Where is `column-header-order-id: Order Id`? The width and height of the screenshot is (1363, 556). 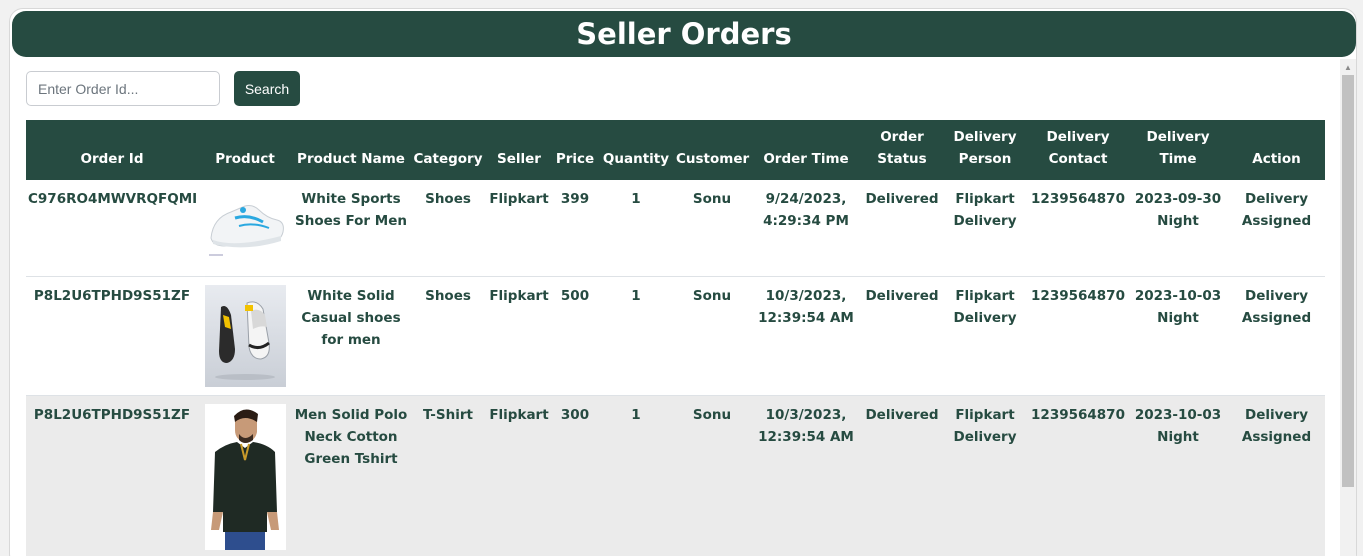 column-header-order-id: Order Id is located at coordinates (112, 150).